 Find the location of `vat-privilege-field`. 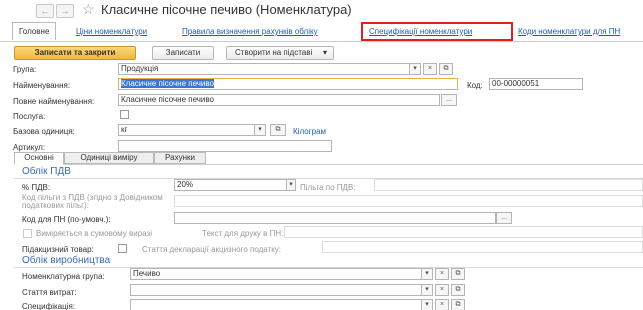

vat-privilege-field is located at coordinates (508, 185).